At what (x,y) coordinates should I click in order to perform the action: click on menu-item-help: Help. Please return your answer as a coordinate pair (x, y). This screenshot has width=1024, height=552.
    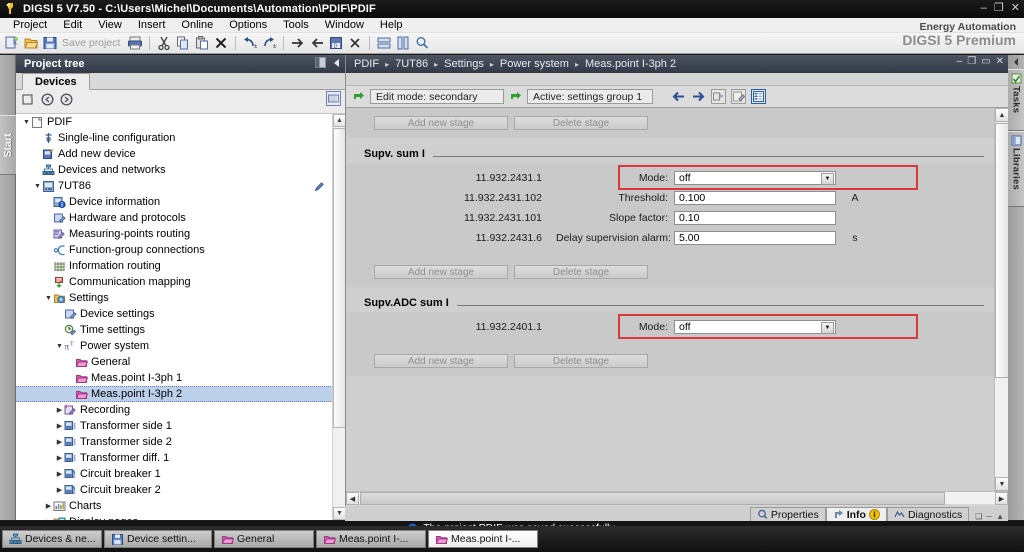
    Looking at the image, I should click on (391, 25).